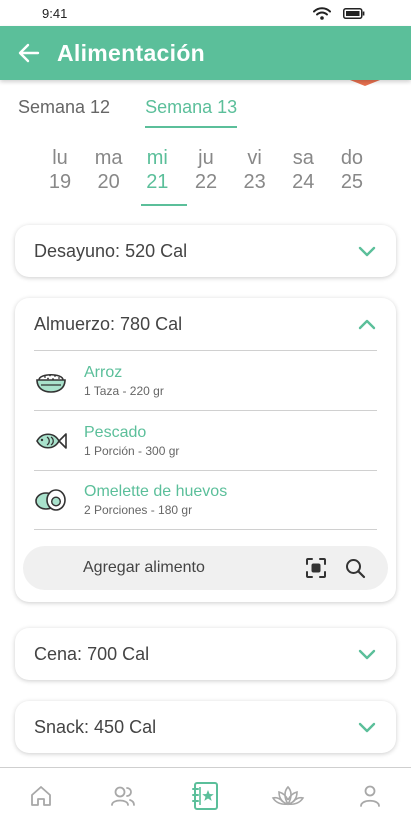 This screenshot has height=824, width=411. I want to click on fish-icon, so click(51, 441).